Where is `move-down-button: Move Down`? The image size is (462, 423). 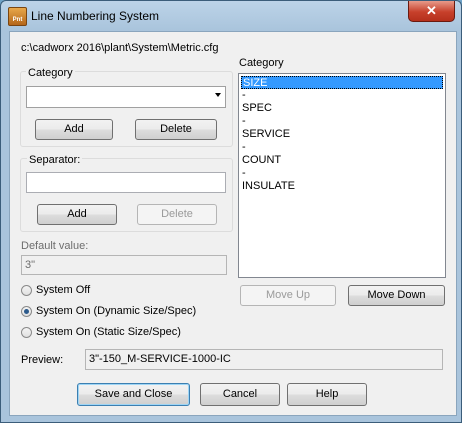 move-down-button: Move Down is located at coordinates (396, 295).